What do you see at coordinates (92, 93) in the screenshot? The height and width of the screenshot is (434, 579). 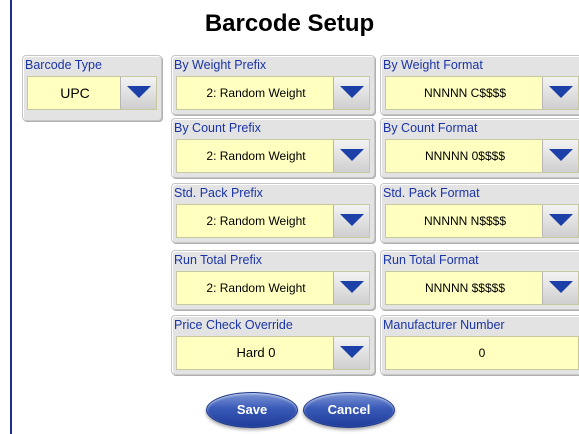 I see `barcode-type-select: UPC` at bounding box center [92, 93].